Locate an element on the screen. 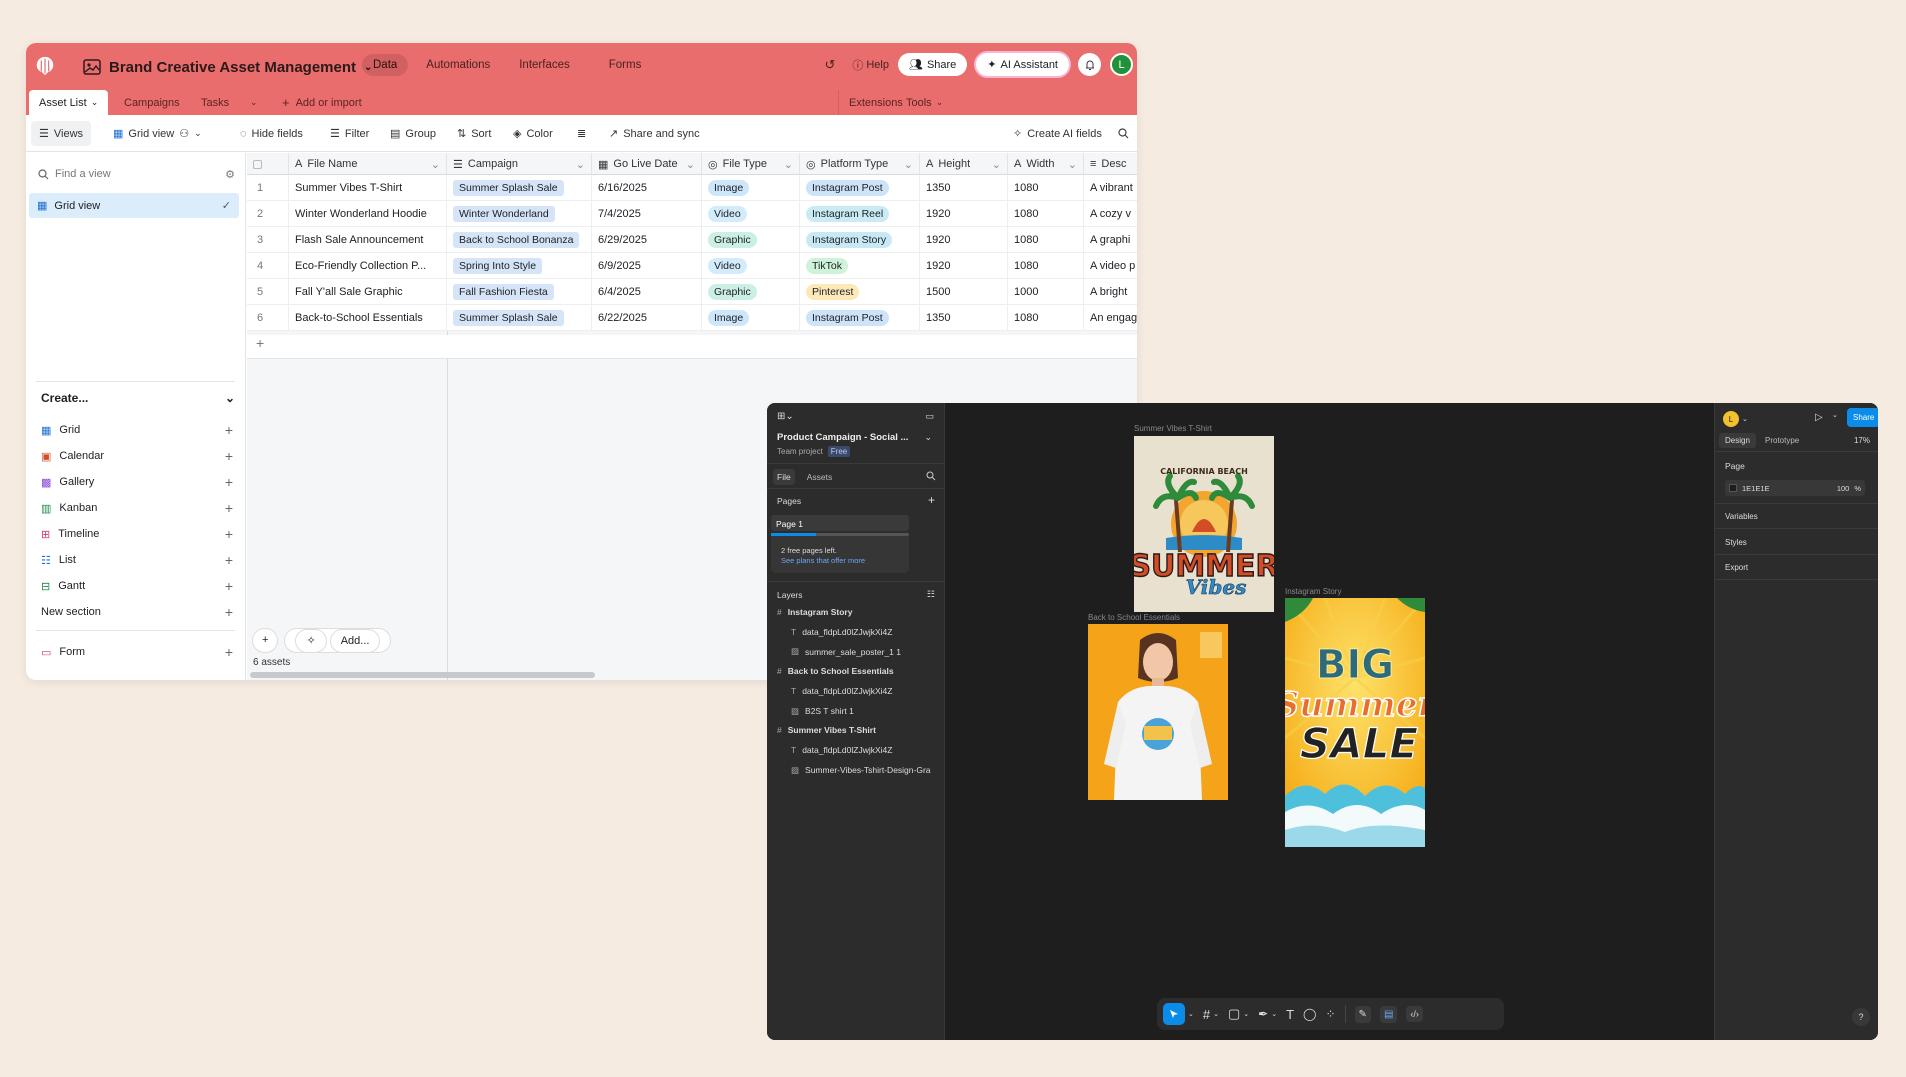 This screenshot has height=1077, width=1906. frame-label-summer-vibes: Summer Vibes T-Shirt is located at coordinates (1173, 428).